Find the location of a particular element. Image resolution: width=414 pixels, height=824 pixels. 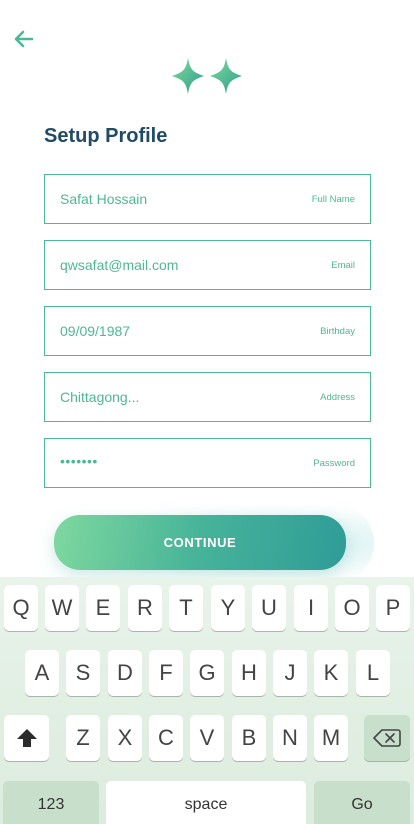

key-d: D is located at coordinates (125, 673).